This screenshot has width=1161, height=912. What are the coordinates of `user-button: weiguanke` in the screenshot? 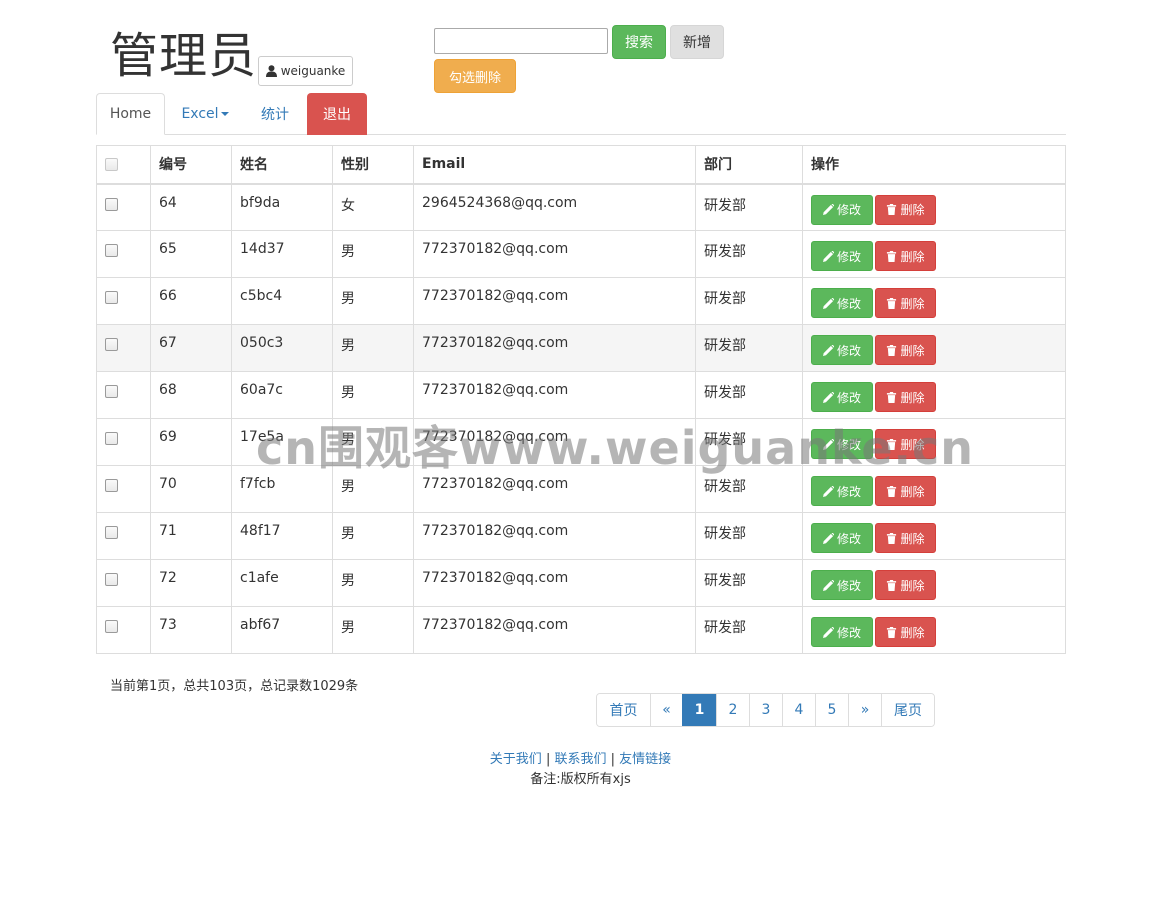 It's located at (305, 71).